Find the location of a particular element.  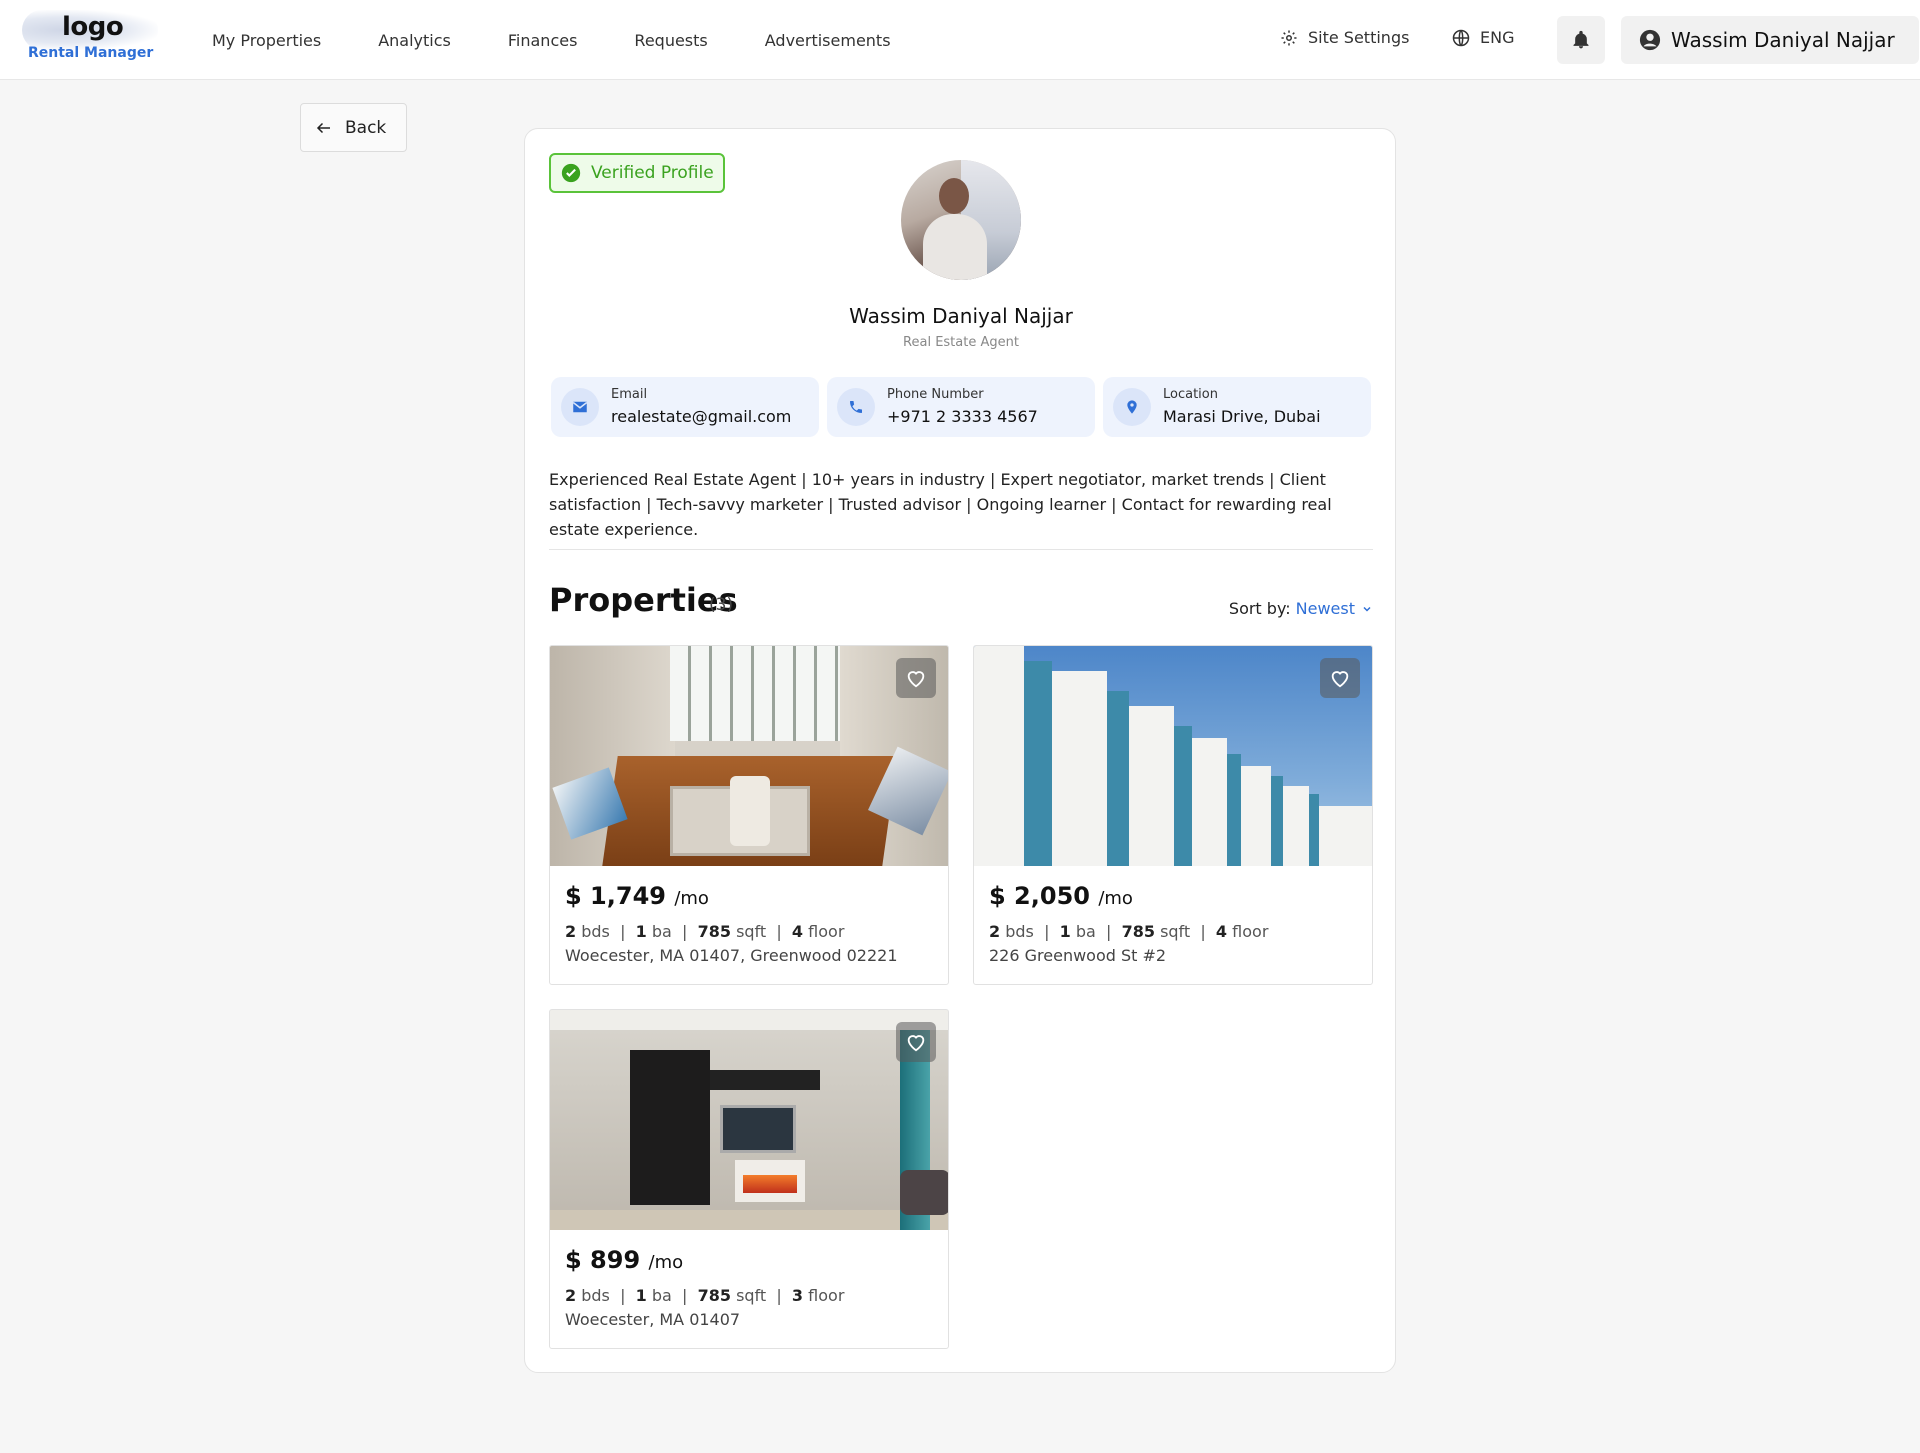

user-circle-icon is located at coordinates (1650, 40).